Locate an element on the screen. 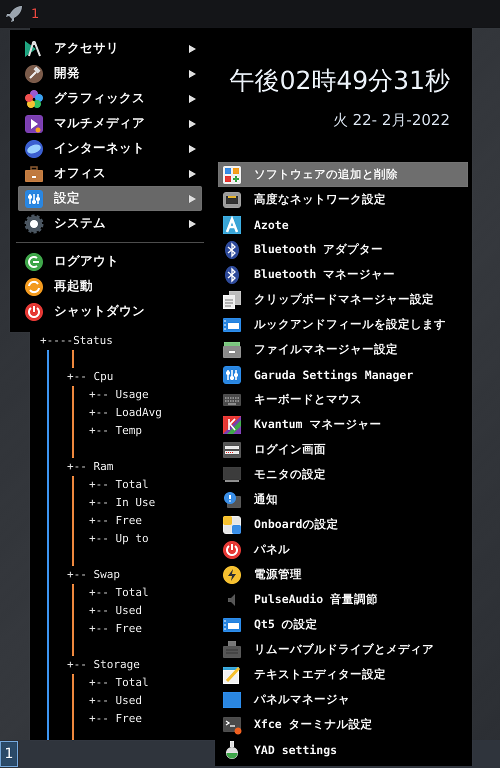 This screenshot has height=768, width=500. letter-a-icon is located at coordinates (232, 224).